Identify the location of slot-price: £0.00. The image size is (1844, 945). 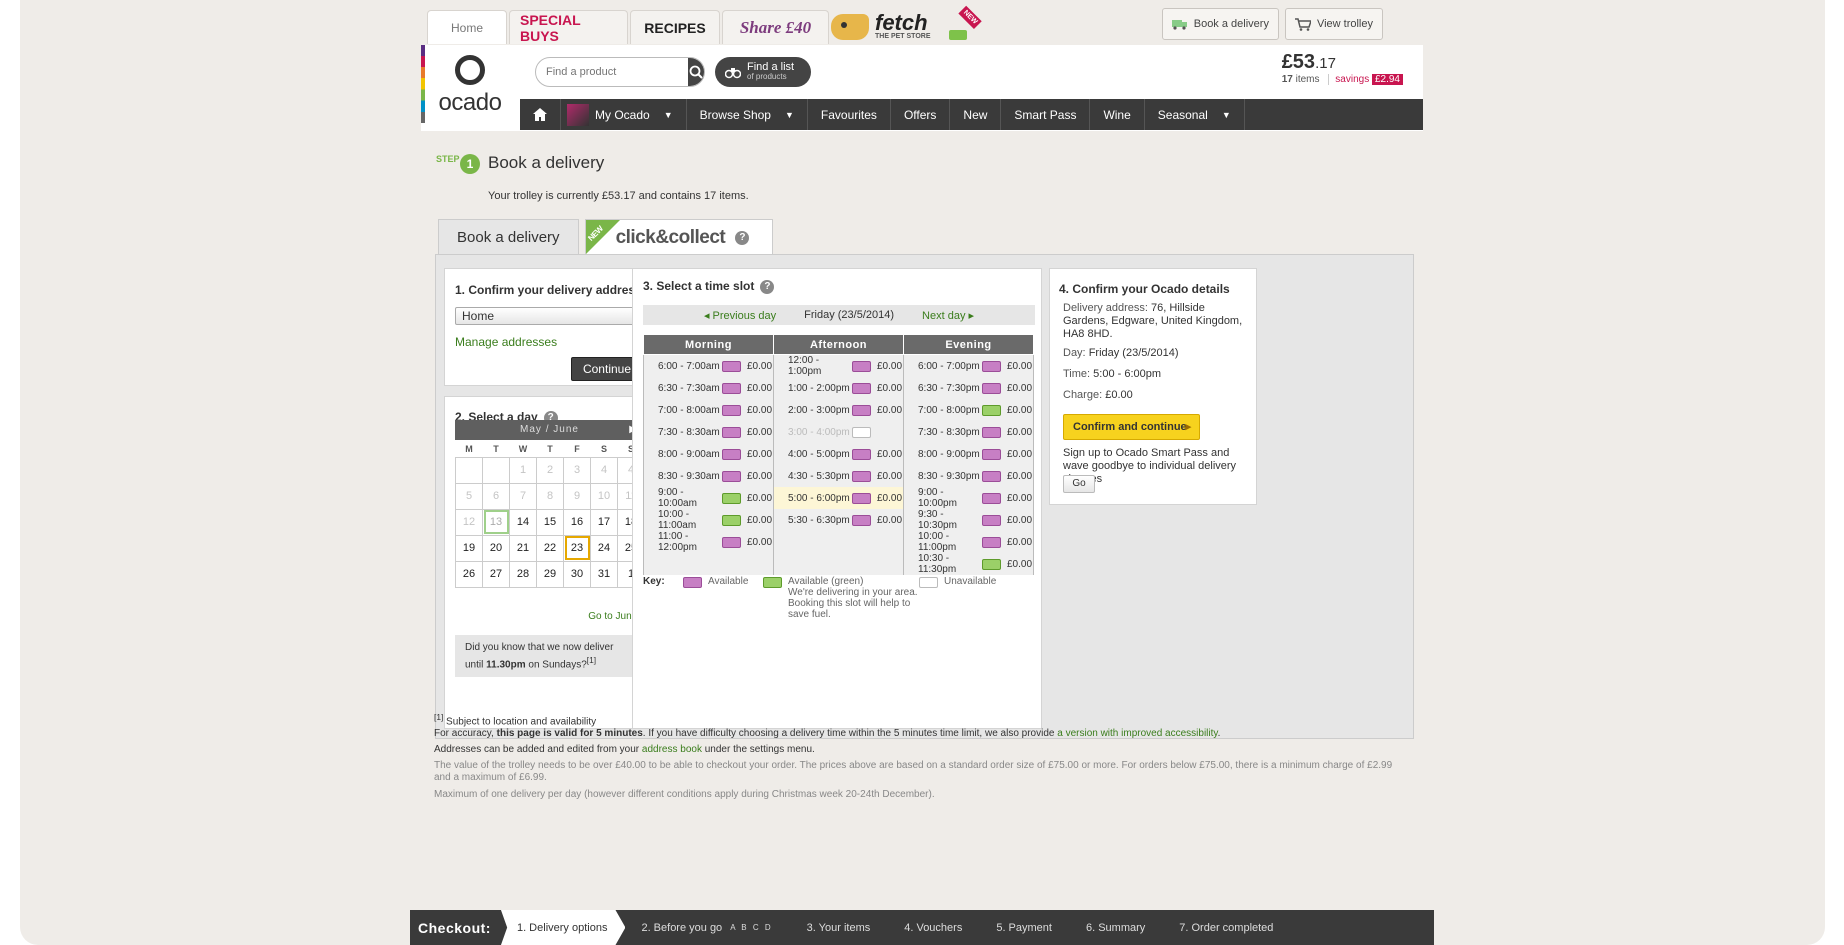
(1020, 476).